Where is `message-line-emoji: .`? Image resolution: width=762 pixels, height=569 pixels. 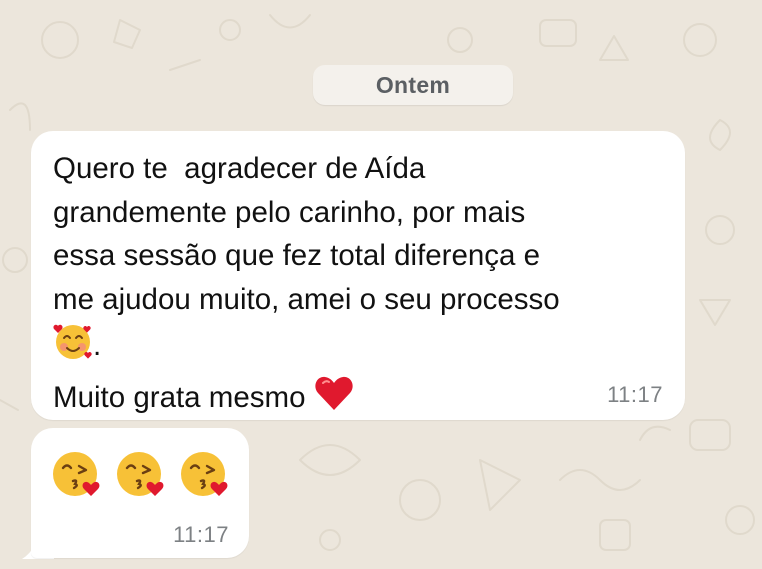 message-line-emoji: . is located at coordinates (353, 347).